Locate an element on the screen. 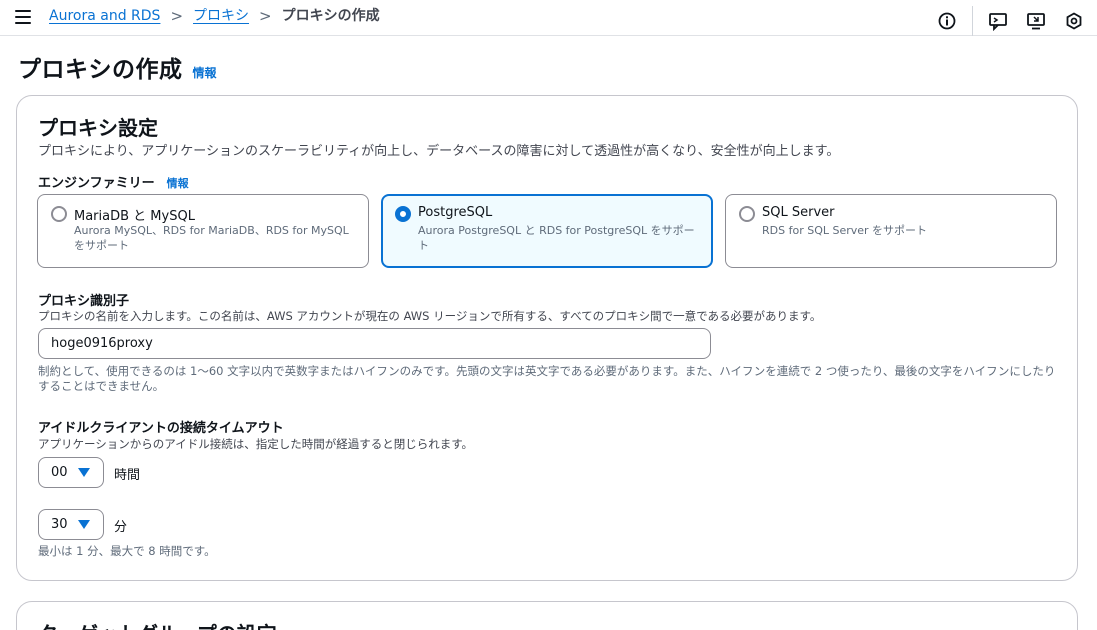 The height and width of the screenshot is (630, 1097). hours-unit-label: 時間 is located at coordinates (127, 475).